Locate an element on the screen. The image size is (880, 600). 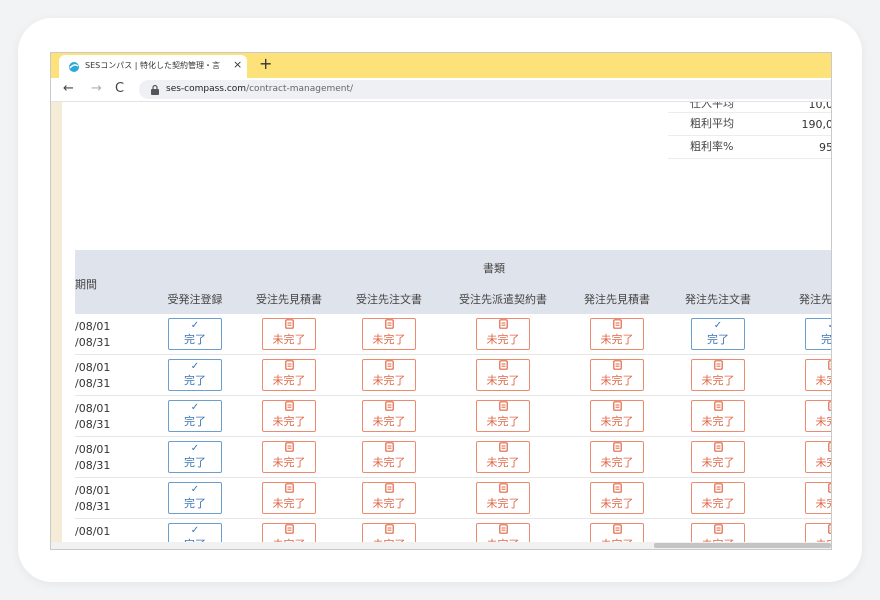
reload-button: C is located at coordinates (119, 88).